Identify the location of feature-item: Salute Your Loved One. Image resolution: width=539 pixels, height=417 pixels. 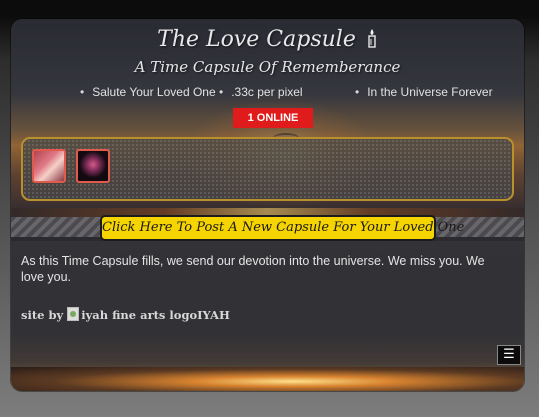
(147, 92).